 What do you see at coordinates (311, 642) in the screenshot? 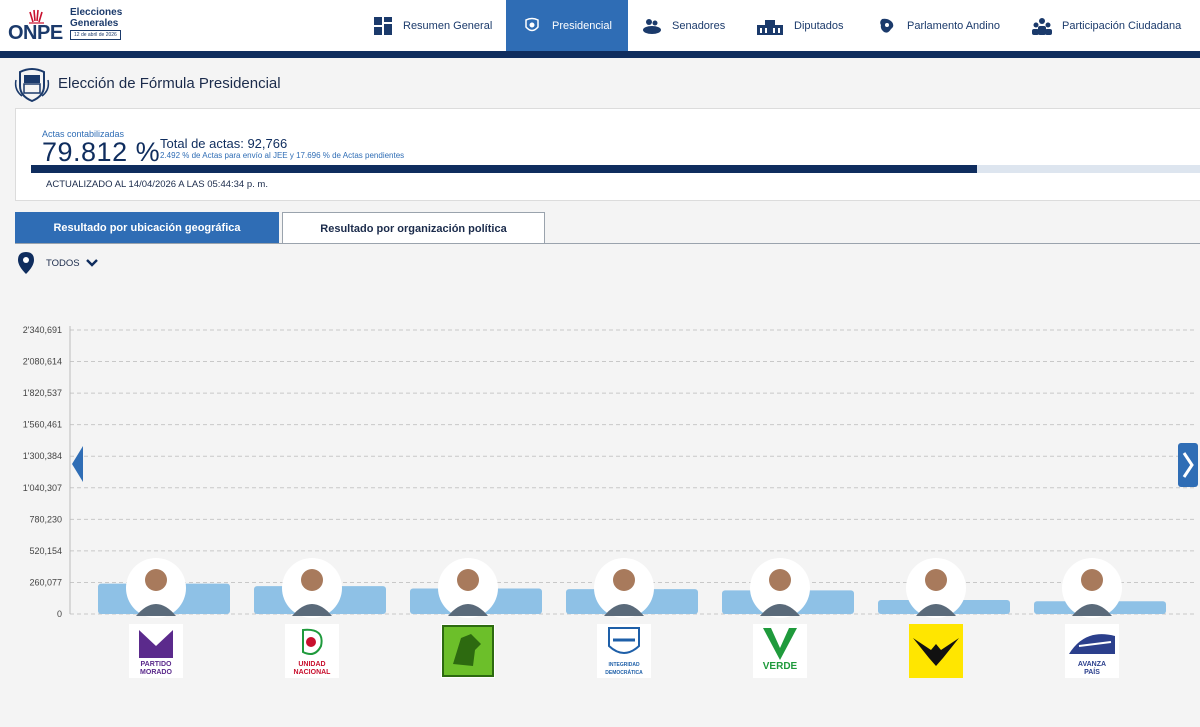
I see `unidad-nacional-dot` at bounding box center [311, 642].